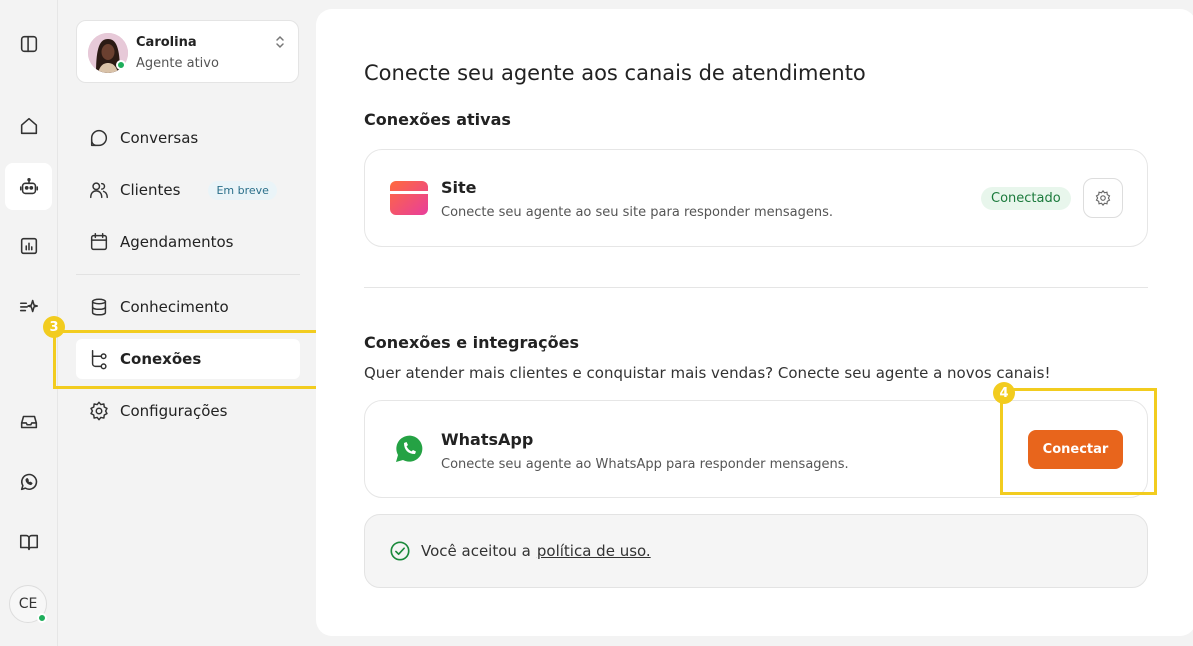  I want to click on chat-icon, so click(99, 138).